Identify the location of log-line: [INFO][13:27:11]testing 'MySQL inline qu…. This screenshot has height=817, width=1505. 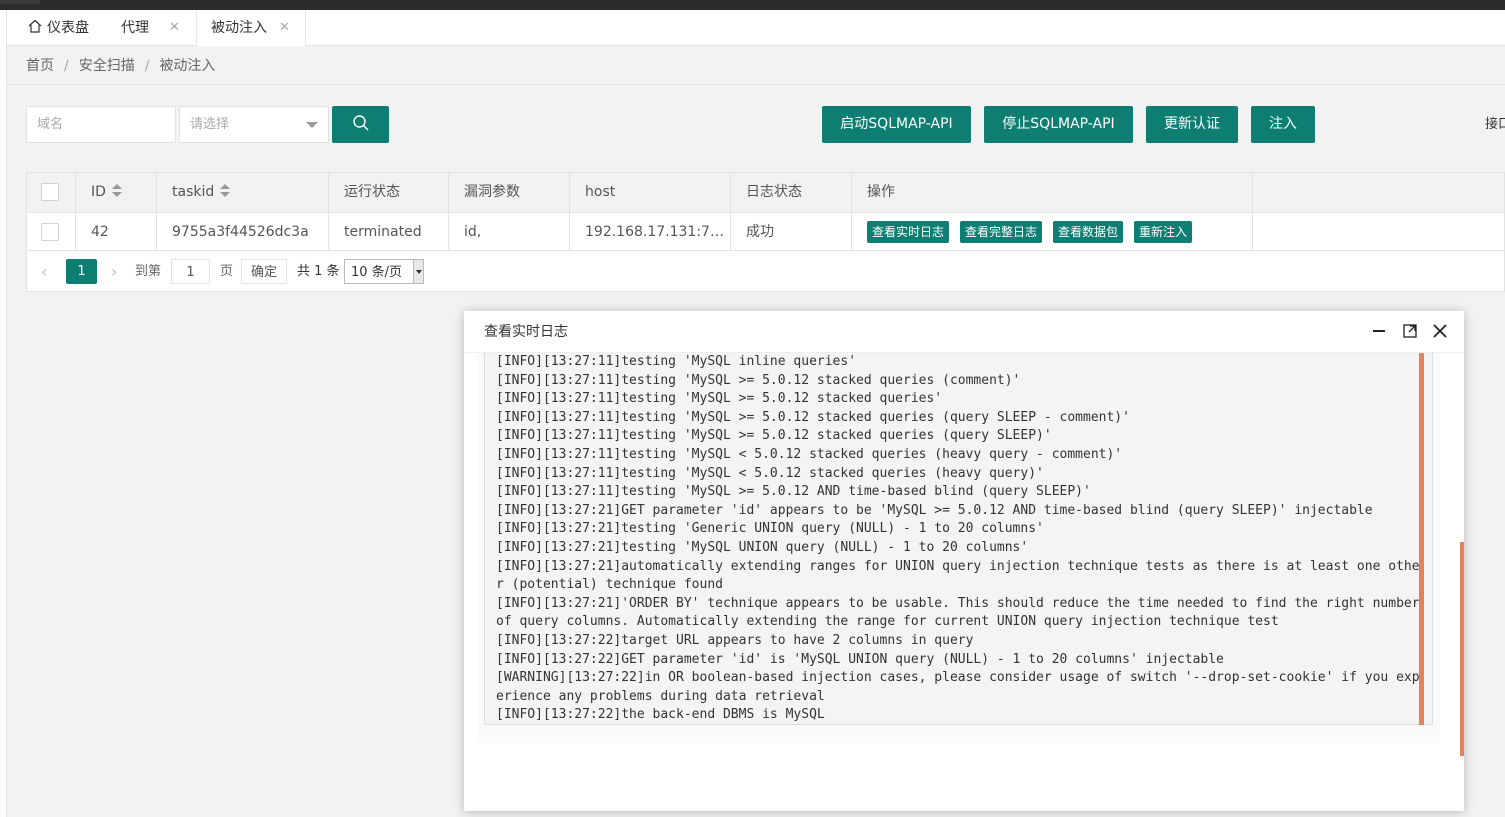
(676, 361).